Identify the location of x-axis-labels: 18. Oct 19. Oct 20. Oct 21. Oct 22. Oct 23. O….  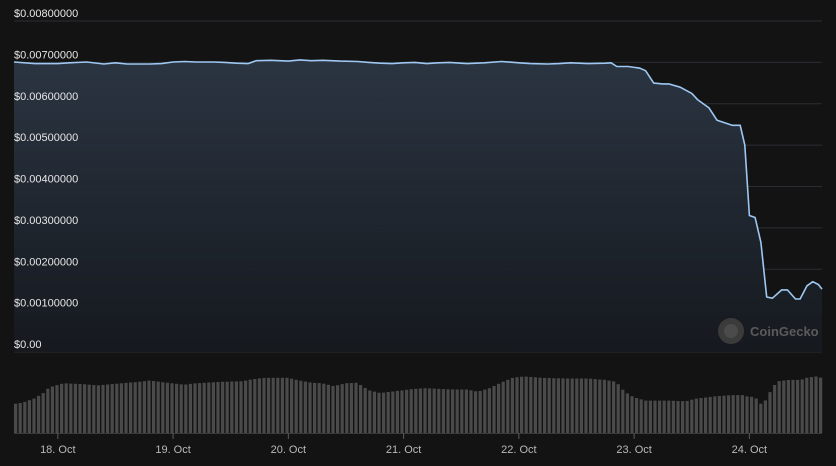
(403, 444).